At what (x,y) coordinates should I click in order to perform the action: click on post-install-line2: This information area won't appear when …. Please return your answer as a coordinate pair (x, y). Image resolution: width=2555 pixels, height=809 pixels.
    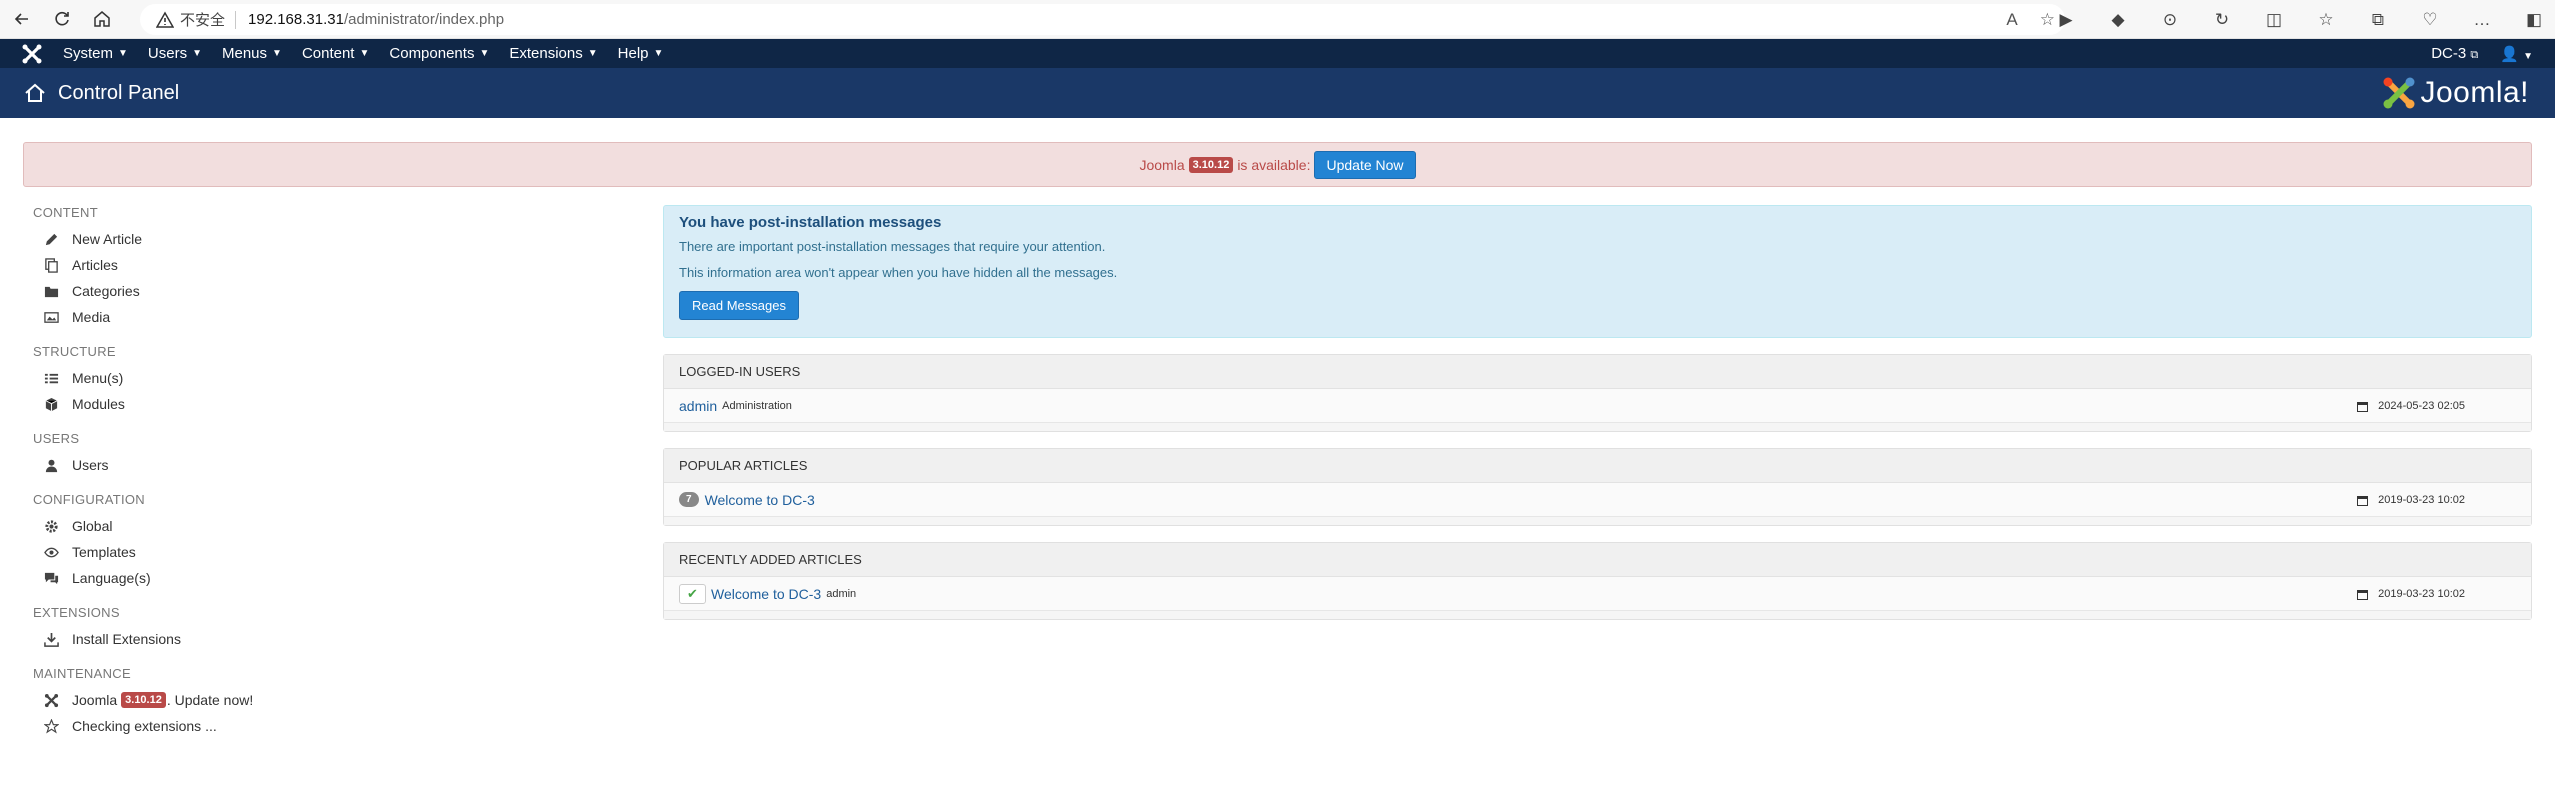
    Looking at the image, I should click on (898, 272).